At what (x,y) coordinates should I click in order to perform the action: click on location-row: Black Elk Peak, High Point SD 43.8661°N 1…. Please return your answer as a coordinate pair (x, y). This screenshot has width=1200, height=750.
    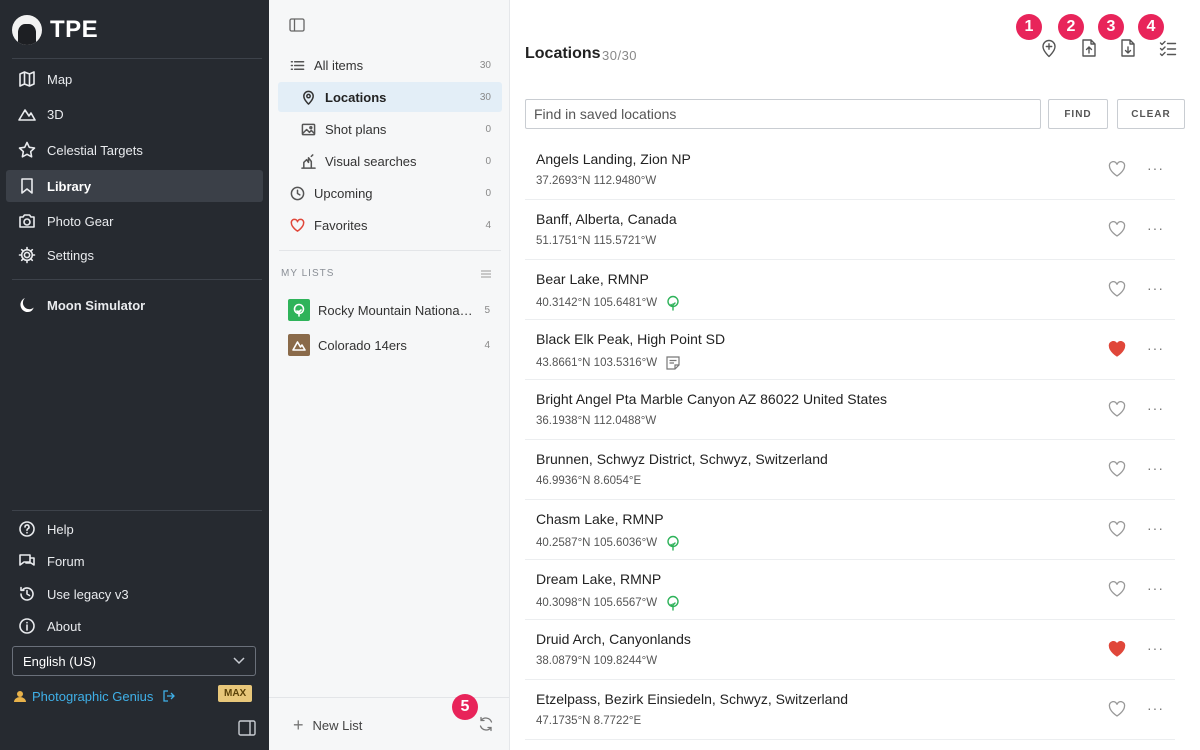
    Looking at the image, I should click on (850, 350).